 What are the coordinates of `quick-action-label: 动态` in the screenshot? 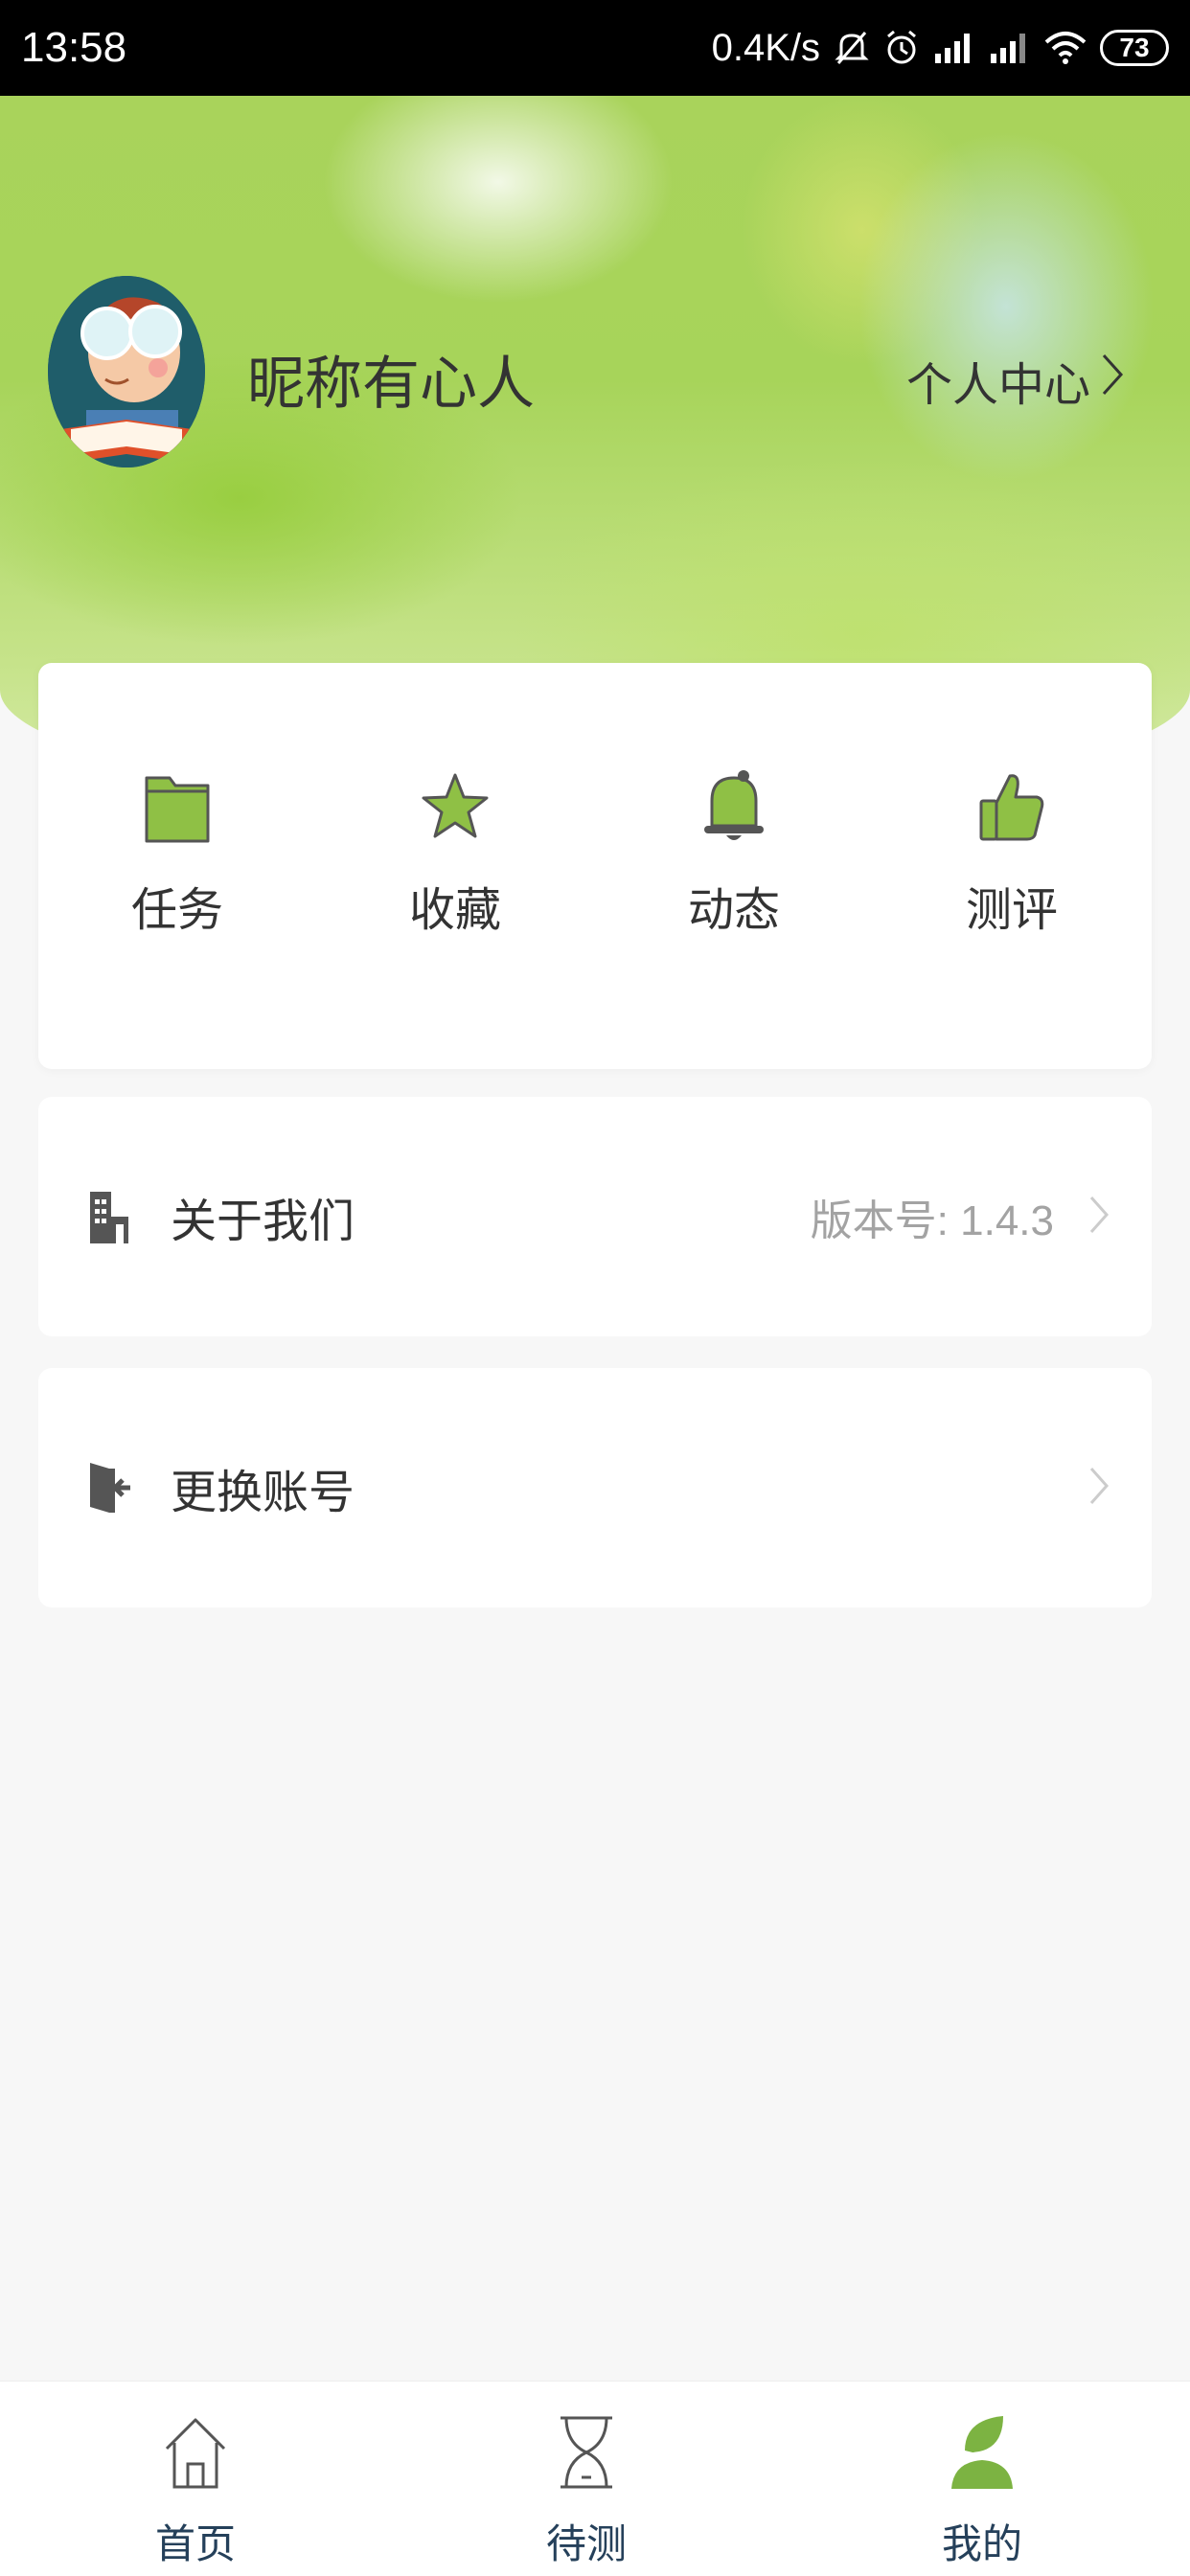 It's located at (733, 910).